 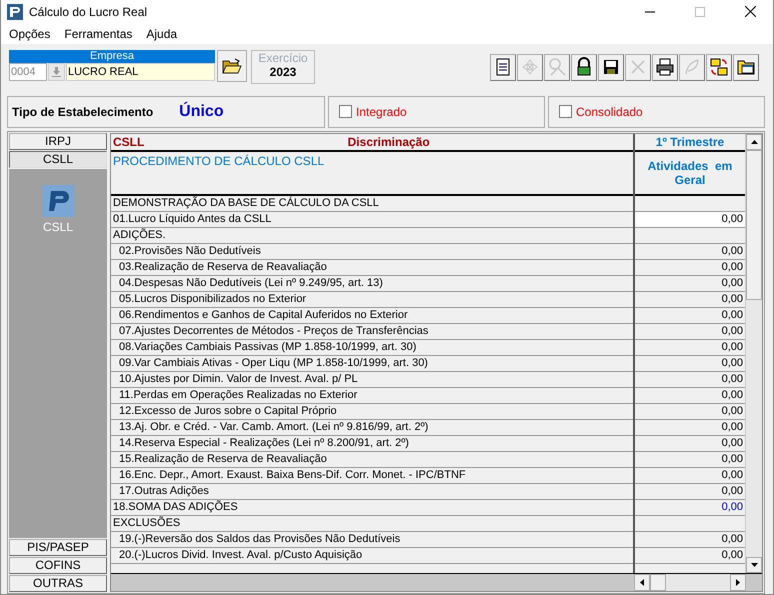 What do you see at coordinates (372, 236) in the screenshot?
I see `table-cell: ADIÇÕES.` at bounding box center [372, 236].